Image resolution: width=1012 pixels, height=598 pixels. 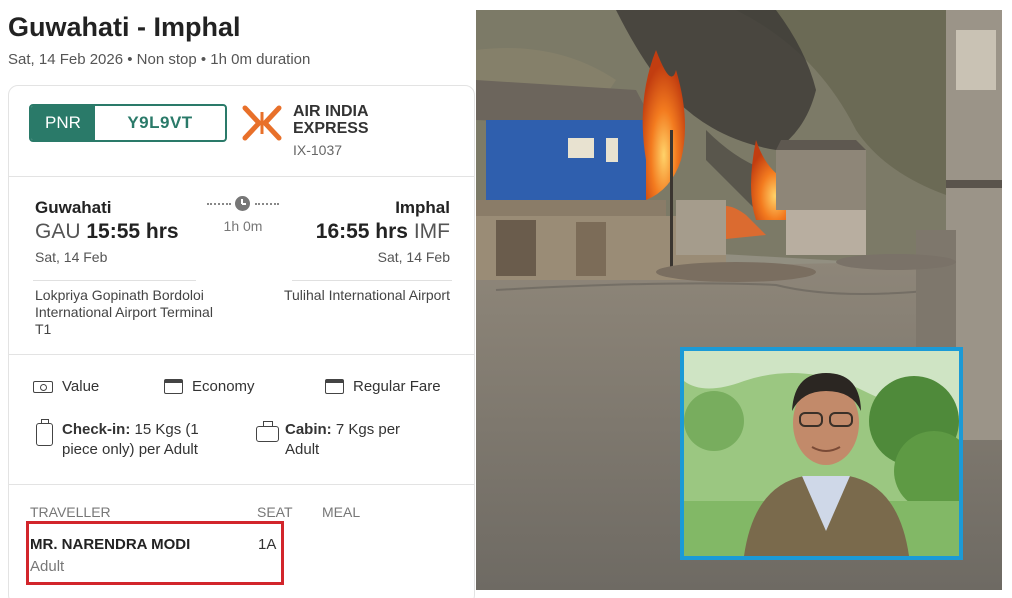 I want to click on traveller-highlight-box, so click(x=155, y=553).